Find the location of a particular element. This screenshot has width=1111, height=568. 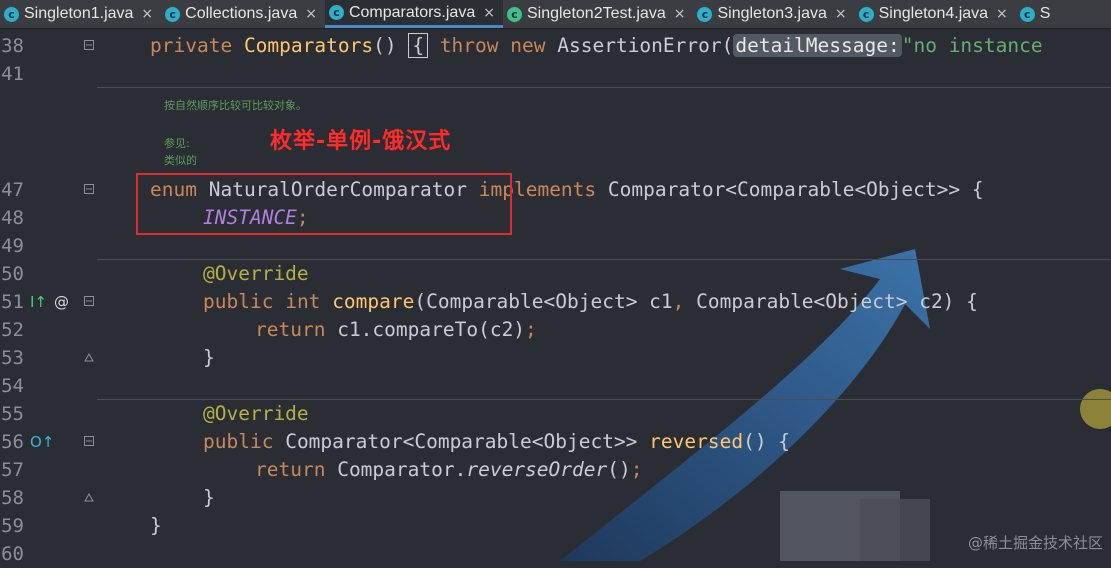

line-number: 54 is located at coordinates (12, 386).